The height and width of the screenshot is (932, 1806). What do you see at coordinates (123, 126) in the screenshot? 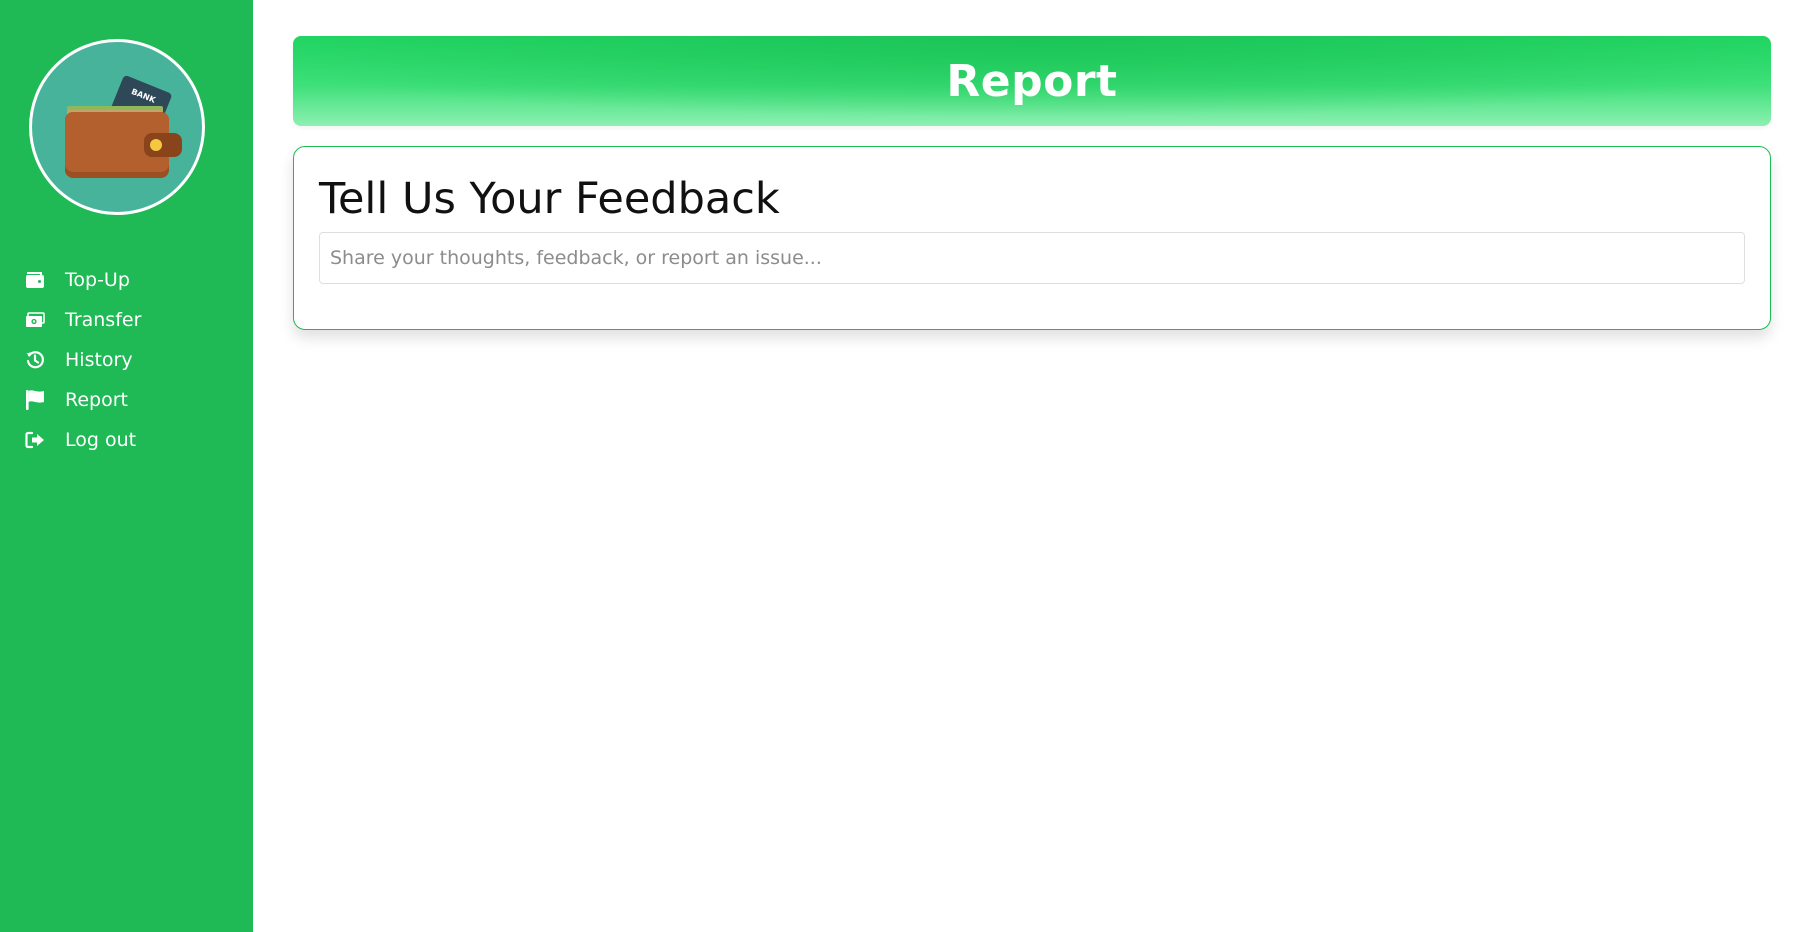
I see `wallet-logo-icon: BANK` at bounding box center [123, 126].